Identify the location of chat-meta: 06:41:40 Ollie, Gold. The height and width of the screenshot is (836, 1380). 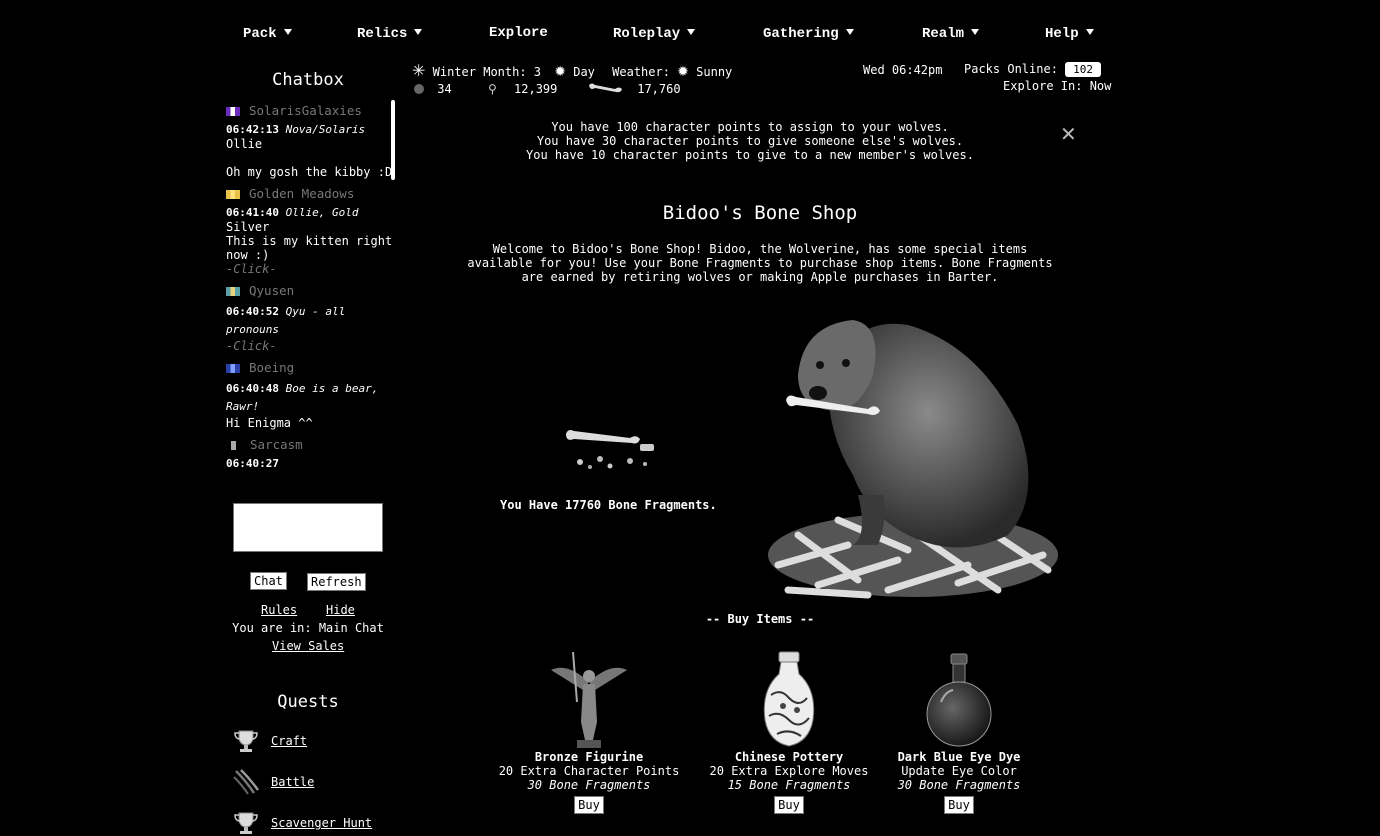
(310, 213).